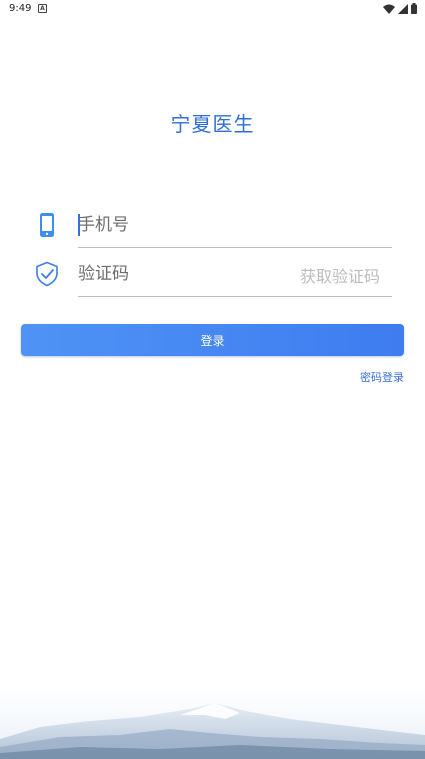 The height and width of the screenshot is (759, 425). What do you see at coordinates (340, 275) in the screenshot?
I see `get-code-button: 获取验证码` at bounding box center [340, 275].